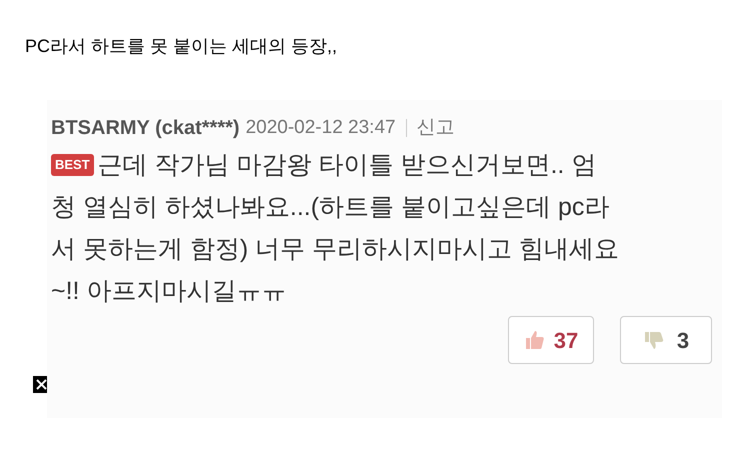  What do you see at coordinates (181, 46) in the screenshot?
I see `post-title: PC라서 하트를 못 붙이는 세대의 등장,,` at bounding box center [181, 46].